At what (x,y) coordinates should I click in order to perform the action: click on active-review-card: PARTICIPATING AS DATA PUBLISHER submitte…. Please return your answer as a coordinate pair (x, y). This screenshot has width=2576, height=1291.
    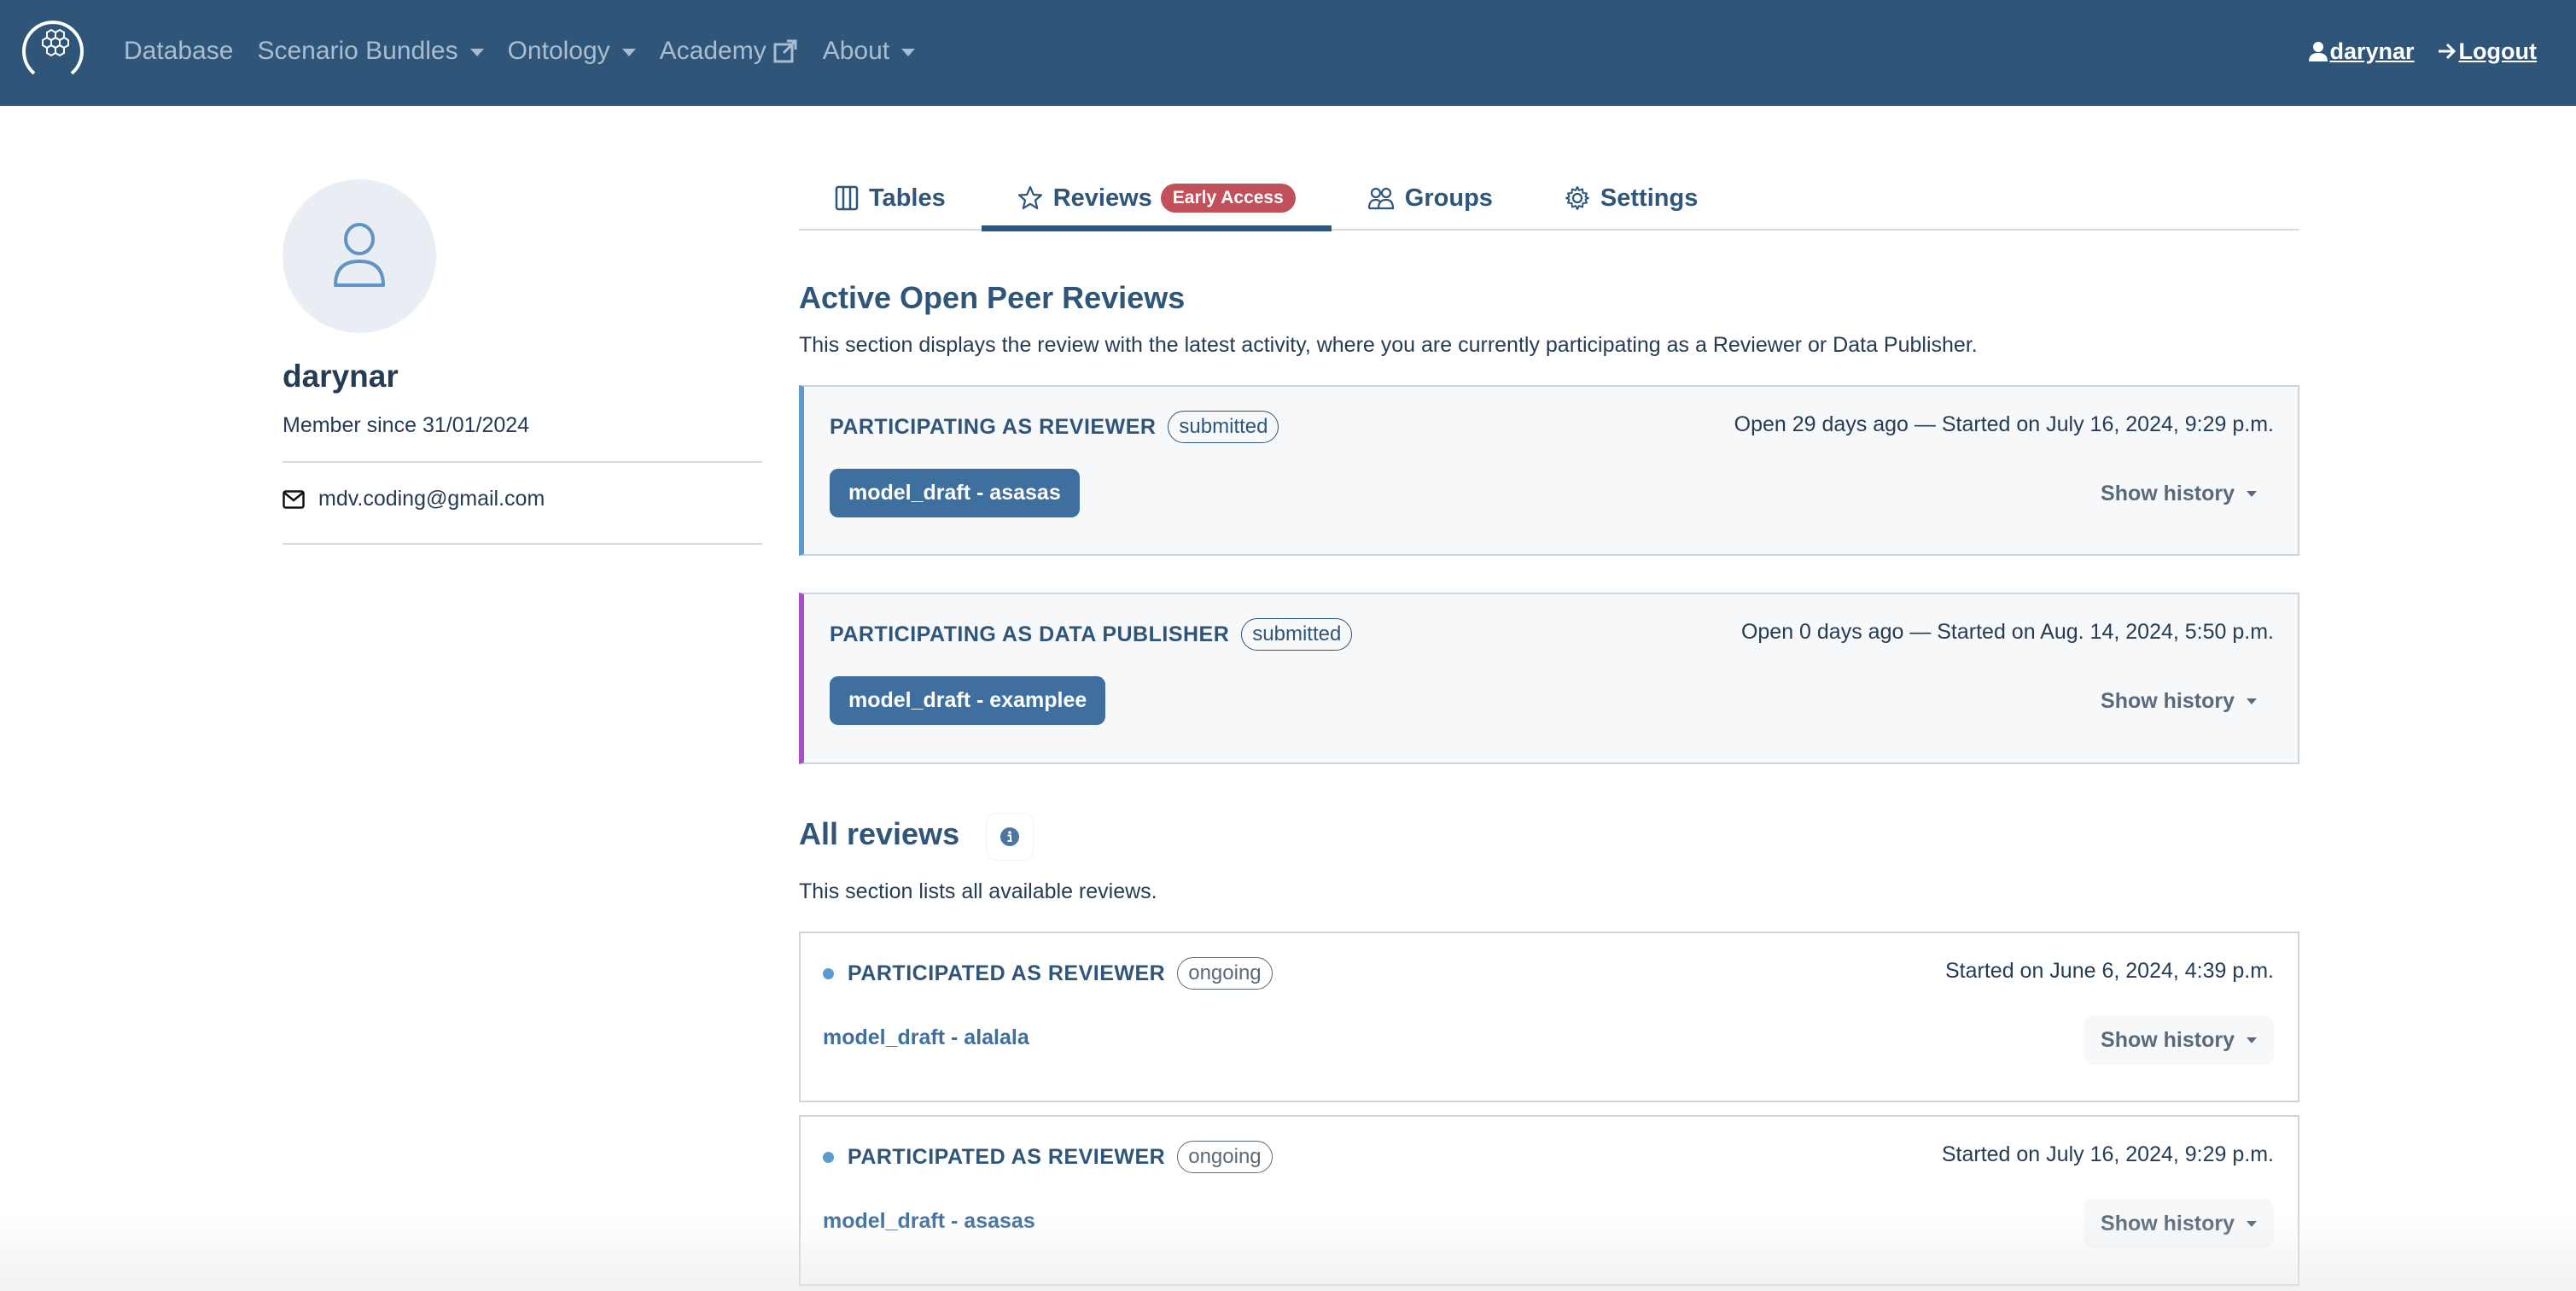
    Looking at the image, I should click on (1549, 678).